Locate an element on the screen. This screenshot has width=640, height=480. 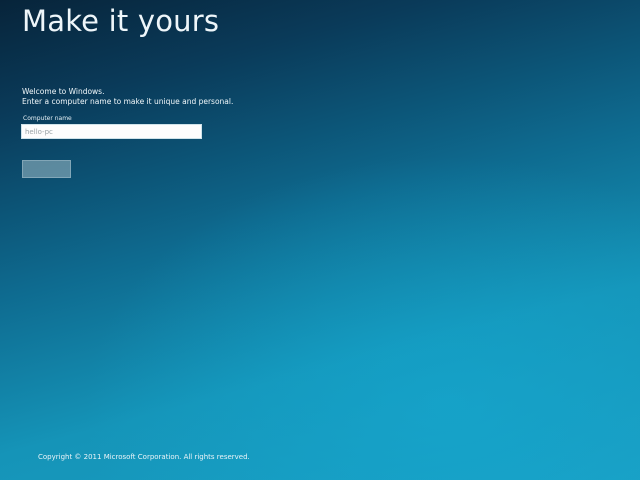
page-title: Make it yours is located at coordinates (121, 21).